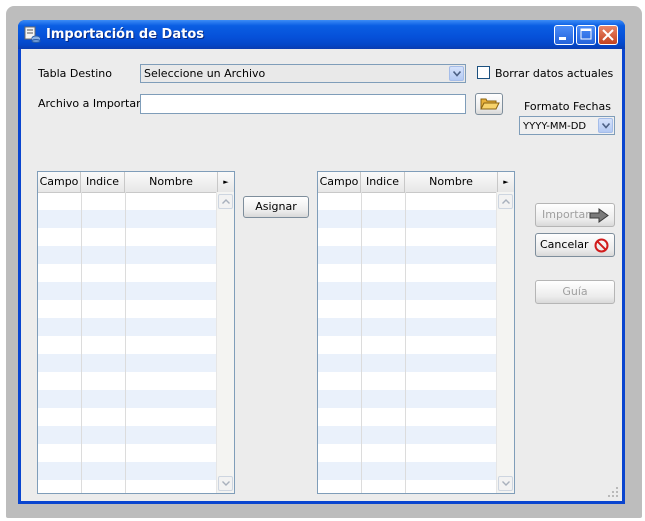  What do you see at coordinates (601, 245) in the screenshot?
I see `no-entry-icon` at bounding box center [601, 245].